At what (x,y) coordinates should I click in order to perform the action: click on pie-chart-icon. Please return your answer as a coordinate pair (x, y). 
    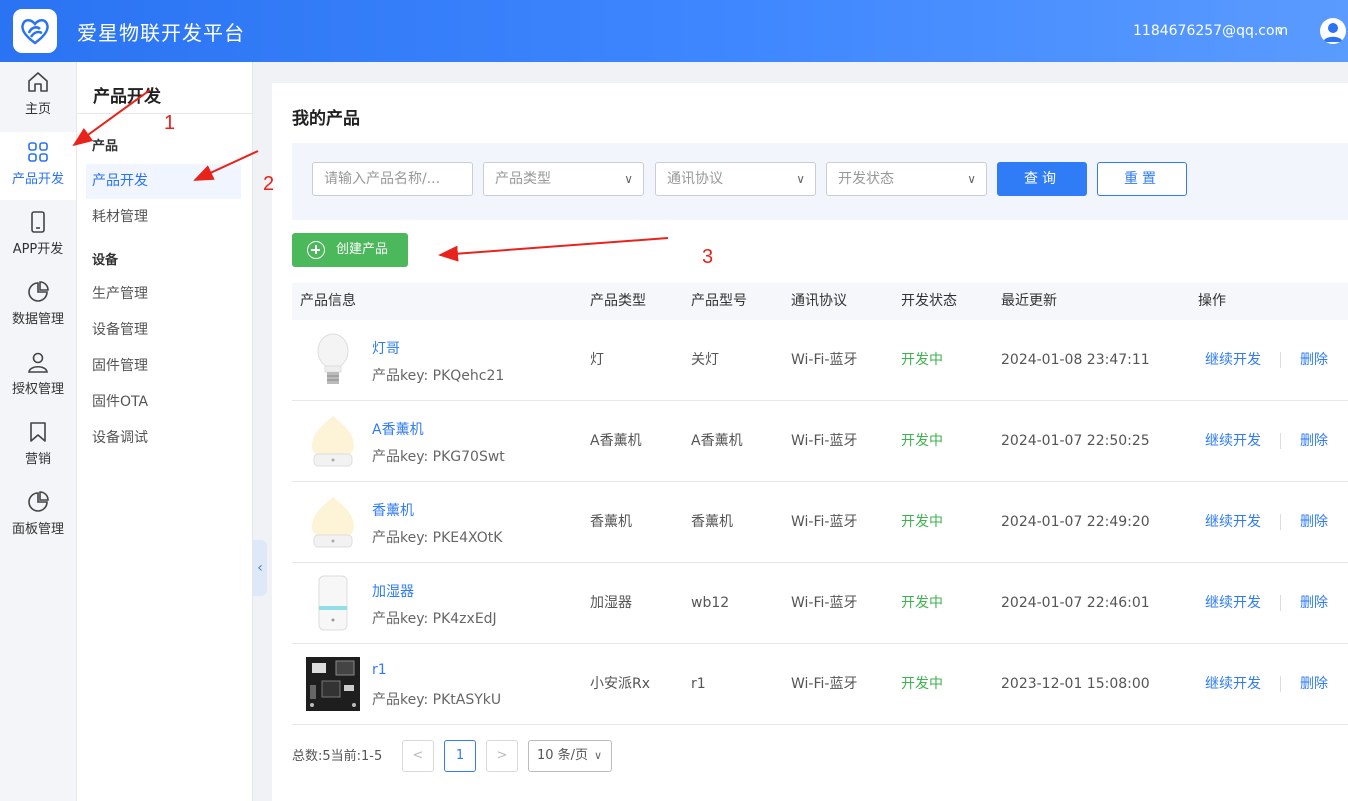
    Looking at the image, I should click on (38, 291).